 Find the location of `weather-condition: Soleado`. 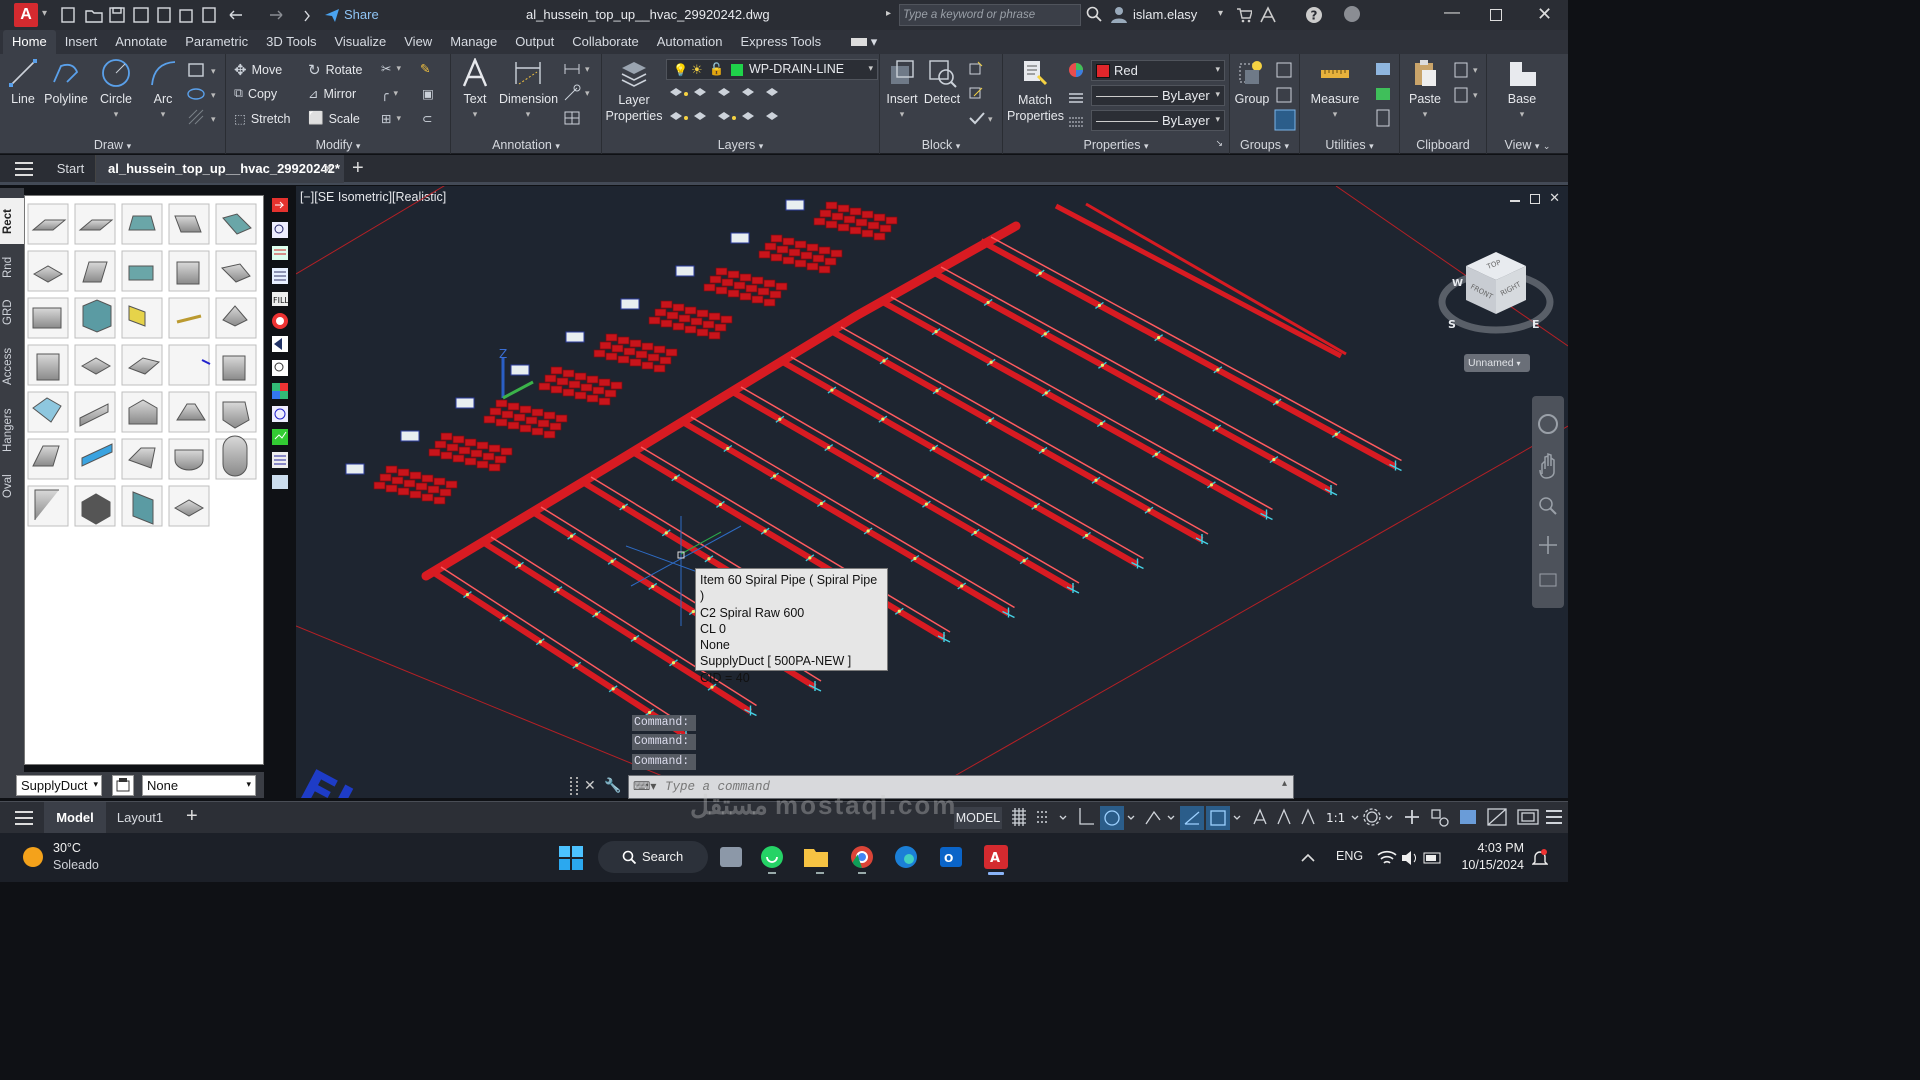

weather-condition: Soleado is located at coordinates (76, 865).